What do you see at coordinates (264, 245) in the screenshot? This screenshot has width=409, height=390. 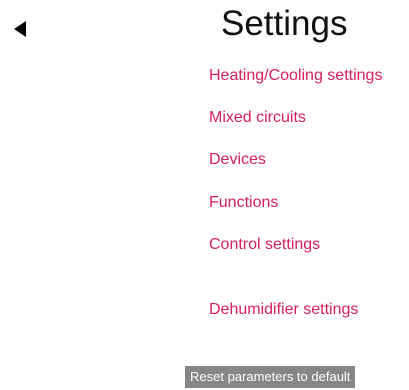 I see `menu-item-control-settings: Control settings` at bounding box center [264, 245].